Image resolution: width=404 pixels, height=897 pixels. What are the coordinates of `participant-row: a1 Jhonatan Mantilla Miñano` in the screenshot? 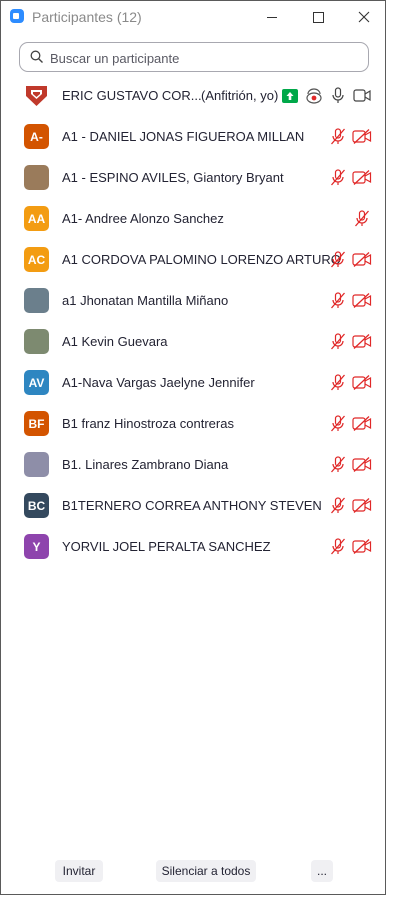 It's located at (193, 300).